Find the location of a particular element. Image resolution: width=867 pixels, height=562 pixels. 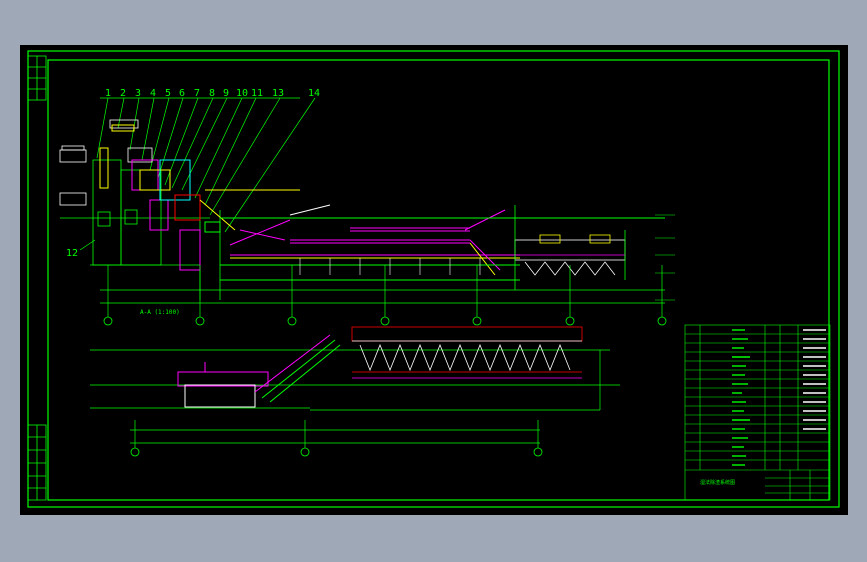

section-label: A-A (1:100) is located at coordinates (160, 312).